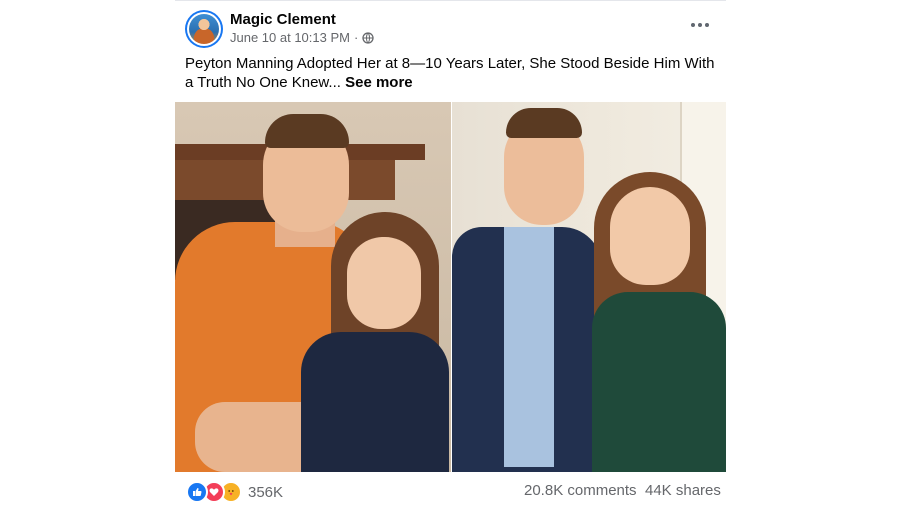 This screenshot has height=506, width=900. I want to click on post-top-border, so click(450, 0).